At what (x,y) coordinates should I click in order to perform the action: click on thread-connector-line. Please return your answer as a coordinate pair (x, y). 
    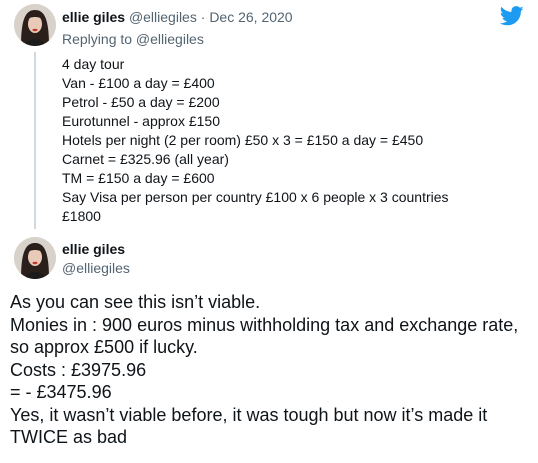
    Looking at the image, I should click on (35, 140).